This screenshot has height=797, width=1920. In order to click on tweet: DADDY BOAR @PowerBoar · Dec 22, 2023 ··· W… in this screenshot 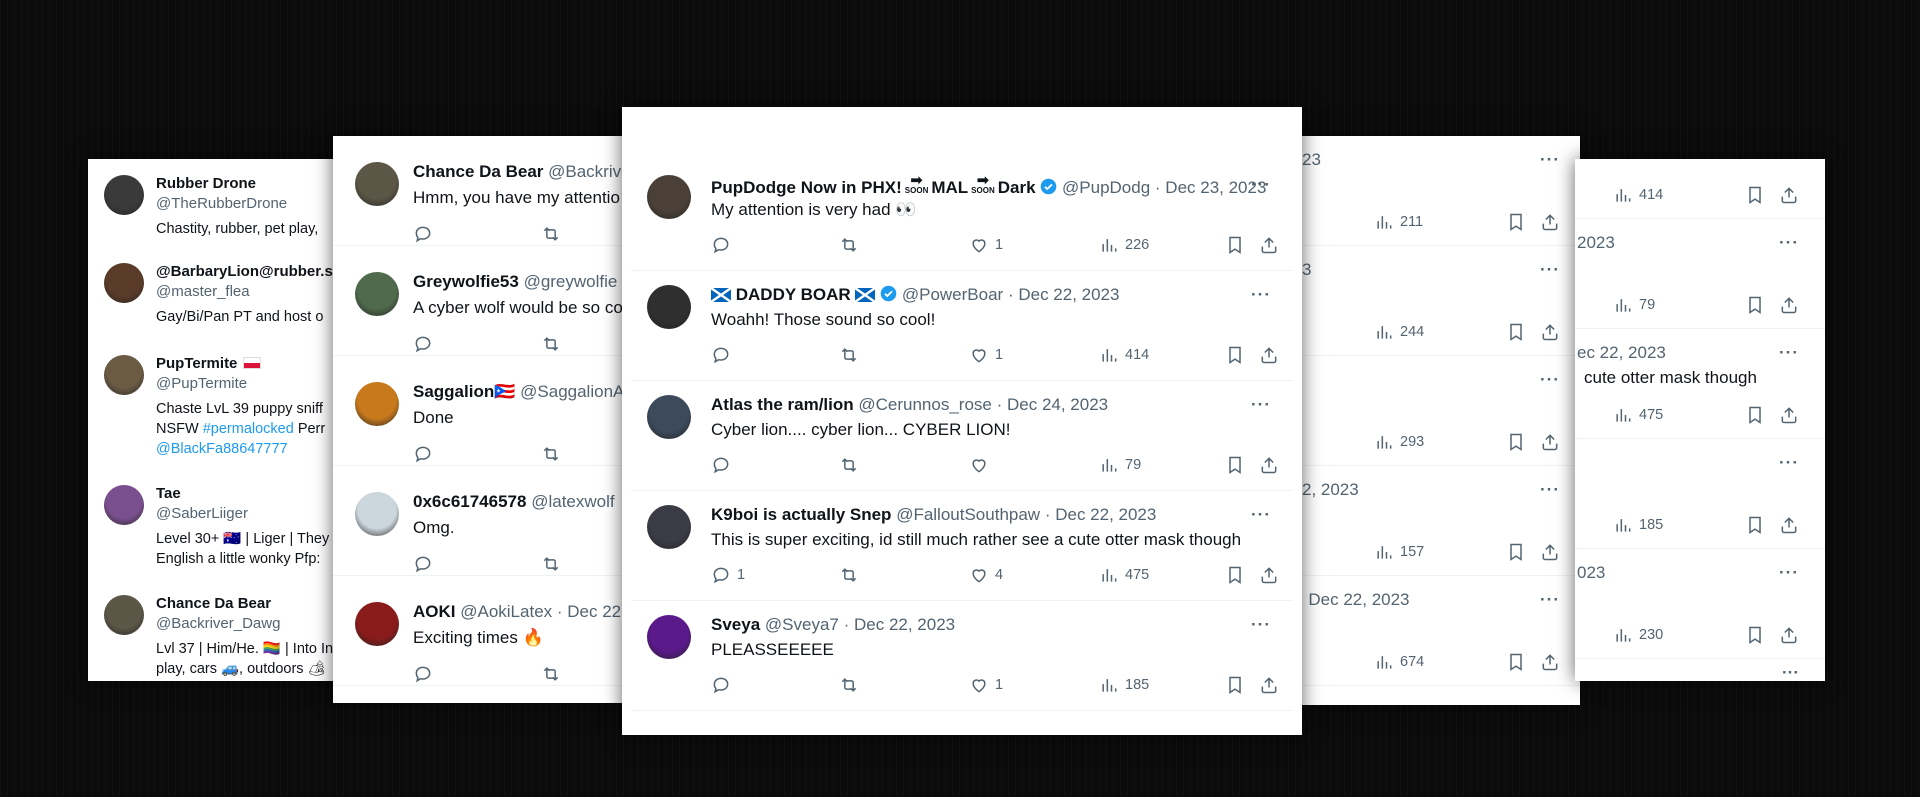, I will do `click(962, 326)`.